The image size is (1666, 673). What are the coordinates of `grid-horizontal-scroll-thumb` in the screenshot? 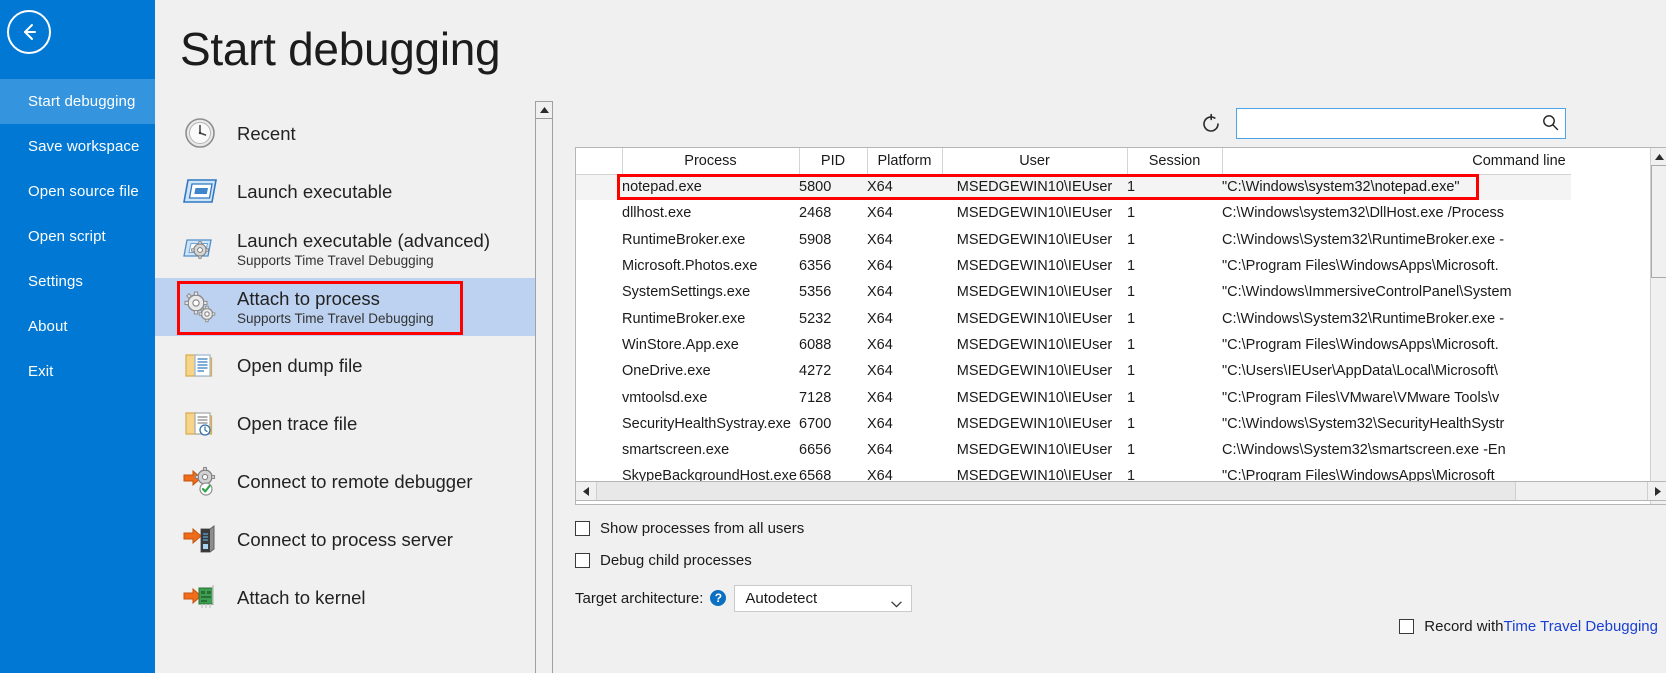 It's located at (1056, 491).